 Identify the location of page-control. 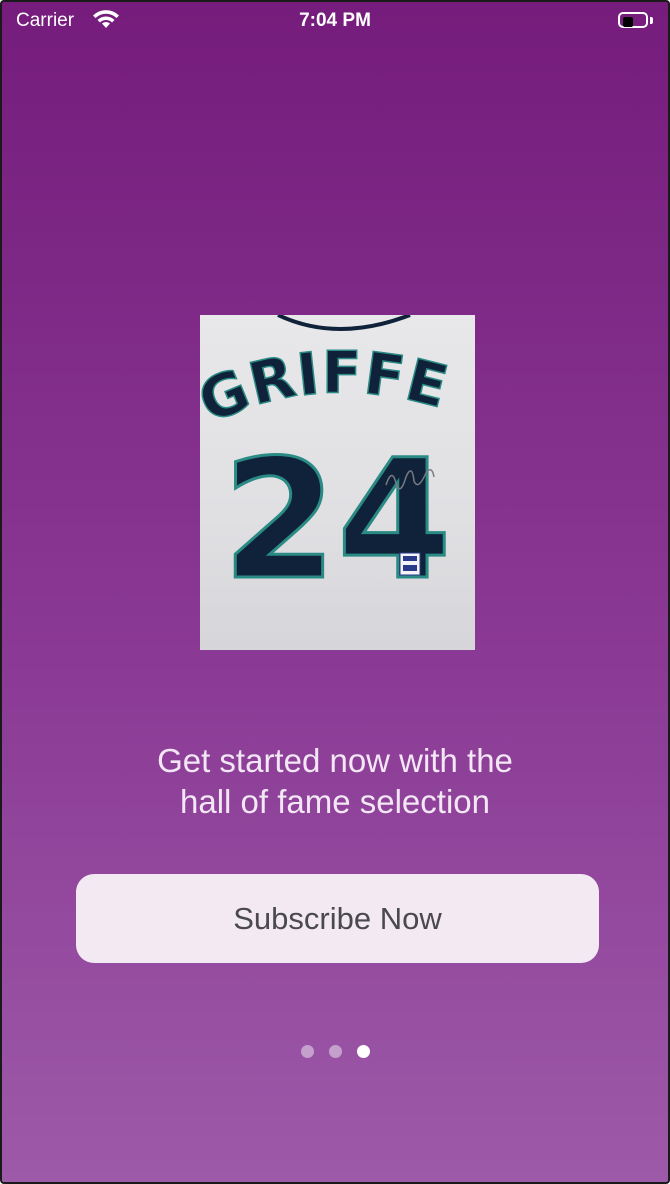
(335, 1051).